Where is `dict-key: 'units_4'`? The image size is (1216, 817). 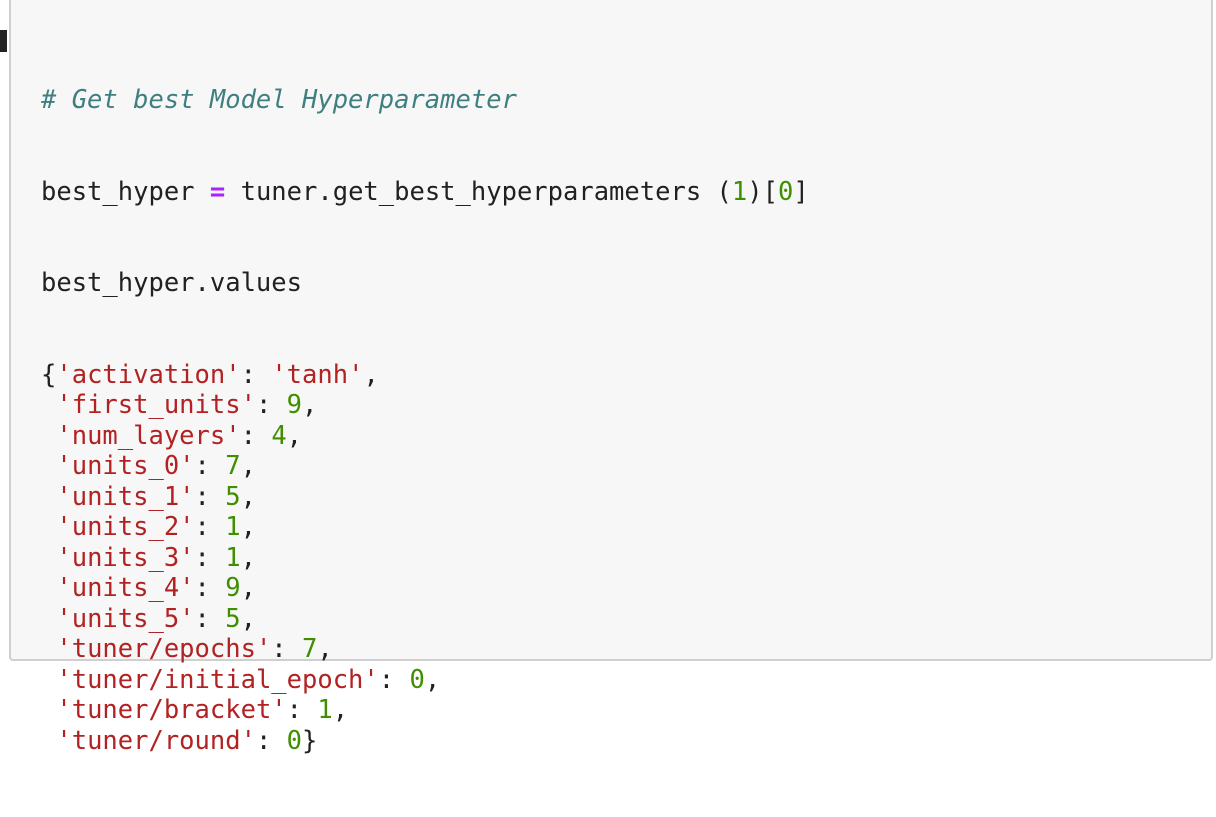
dict-key: 'units_4' is located at coordinates (125, 588).